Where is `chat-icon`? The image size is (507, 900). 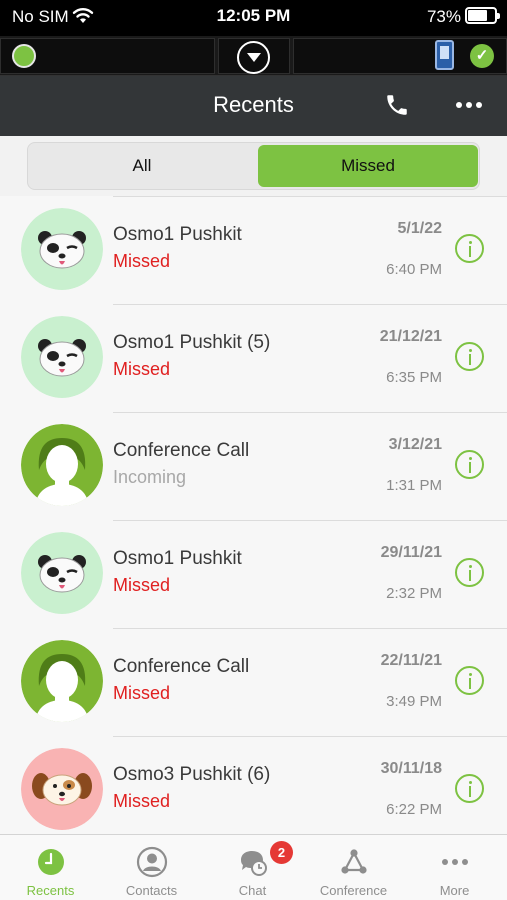
chat-icon is located at coordinates (254, 863).